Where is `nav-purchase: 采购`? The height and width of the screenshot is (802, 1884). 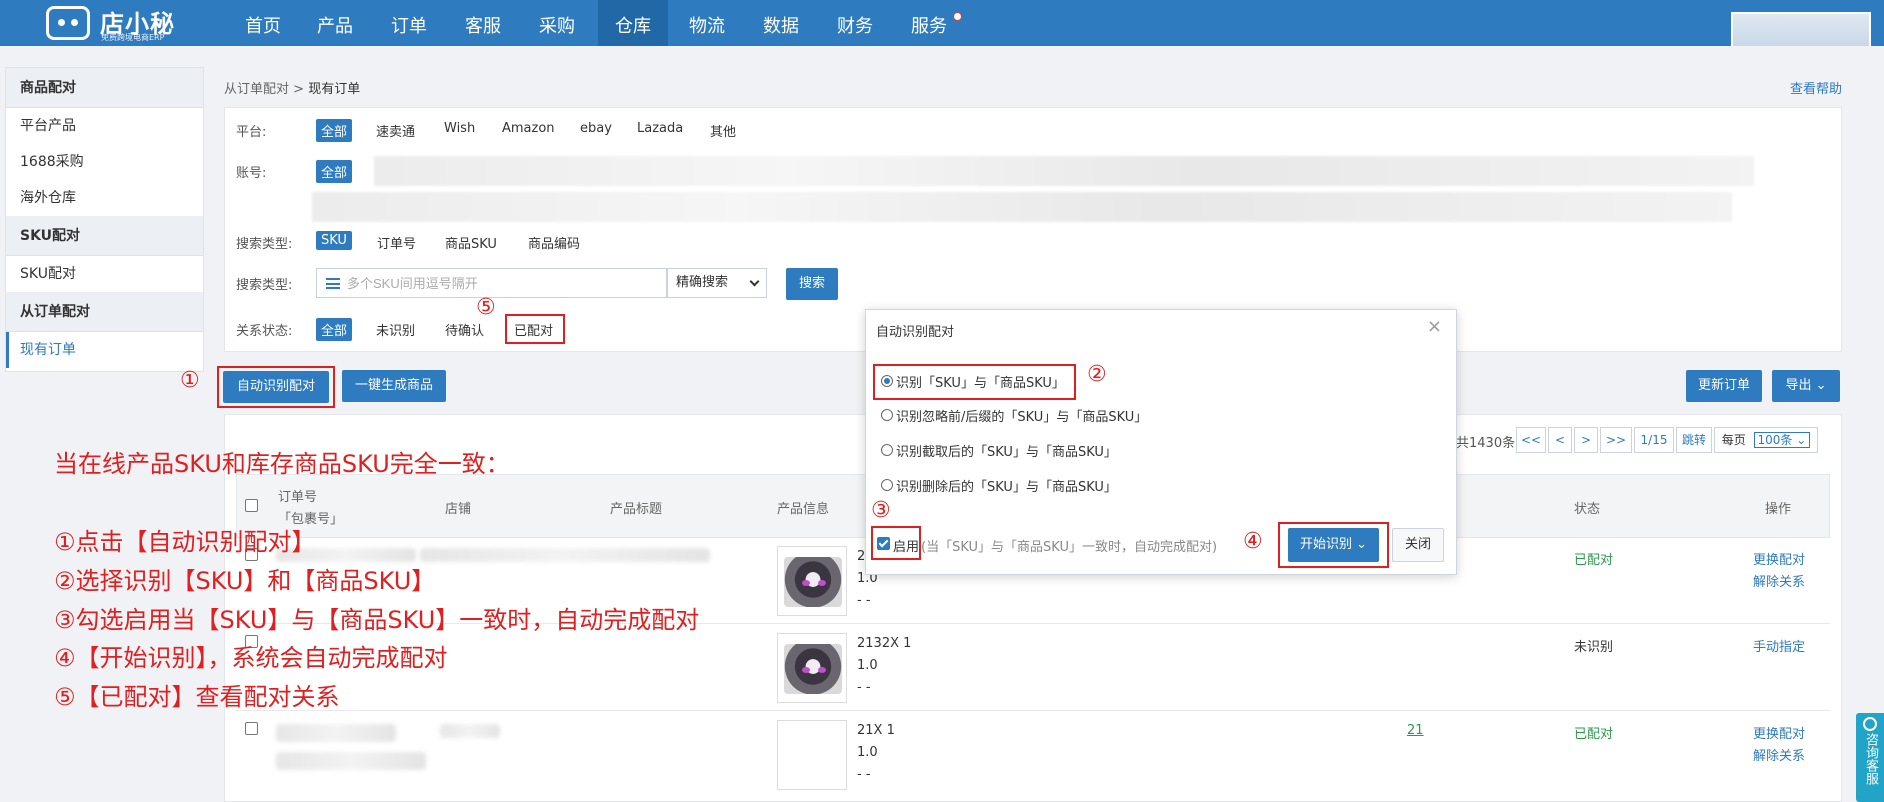 nav-purchase: 采购 is located at coordinates (557, 23).